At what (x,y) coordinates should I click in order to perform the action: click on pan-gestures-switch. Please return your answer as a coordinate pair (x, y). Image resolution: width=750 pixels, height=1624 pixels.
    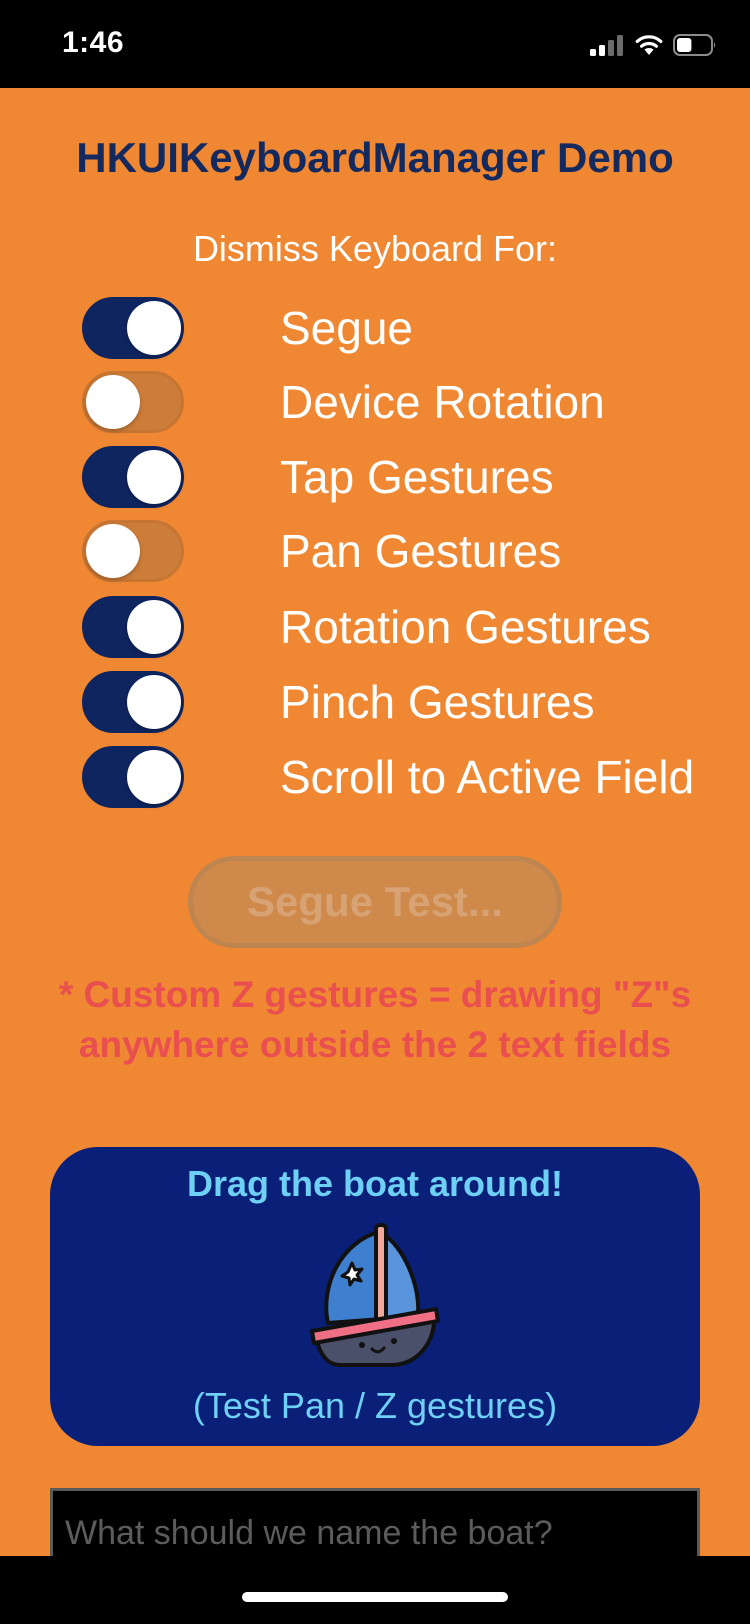
    Looking at the image, I should click on (133, 551).